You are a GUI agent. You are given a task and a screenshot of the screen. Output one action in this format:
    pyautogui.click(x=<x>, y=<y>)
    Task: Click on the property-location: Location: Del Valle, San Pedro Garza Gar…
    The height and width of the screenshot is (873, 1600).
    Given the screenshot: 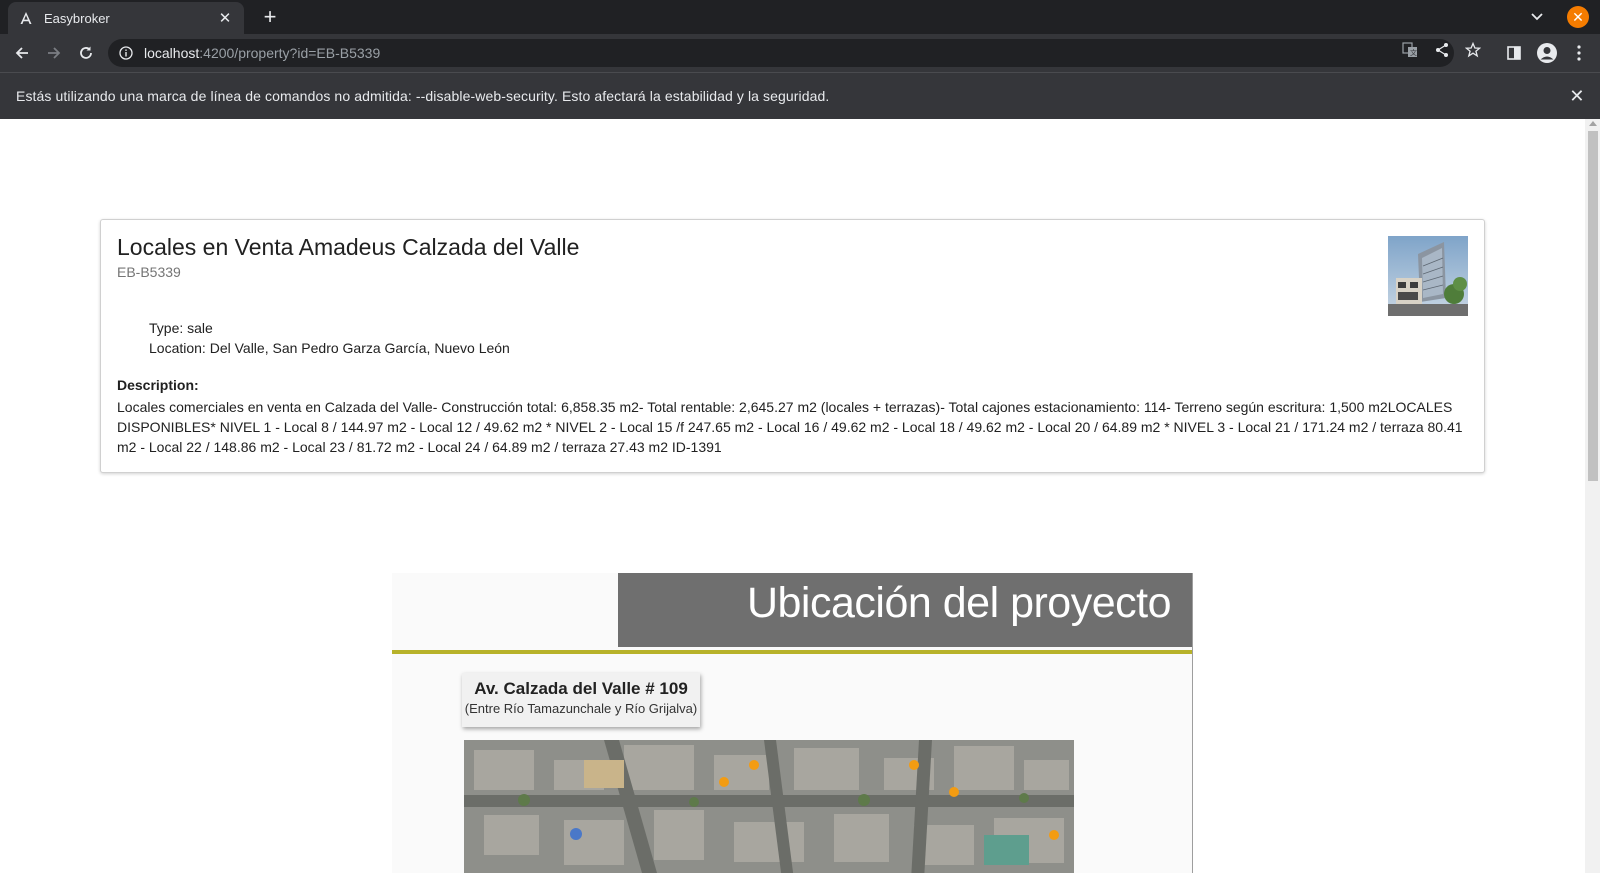 What is the action you would take?
    pyautogui.click(x=329, y=348)
    